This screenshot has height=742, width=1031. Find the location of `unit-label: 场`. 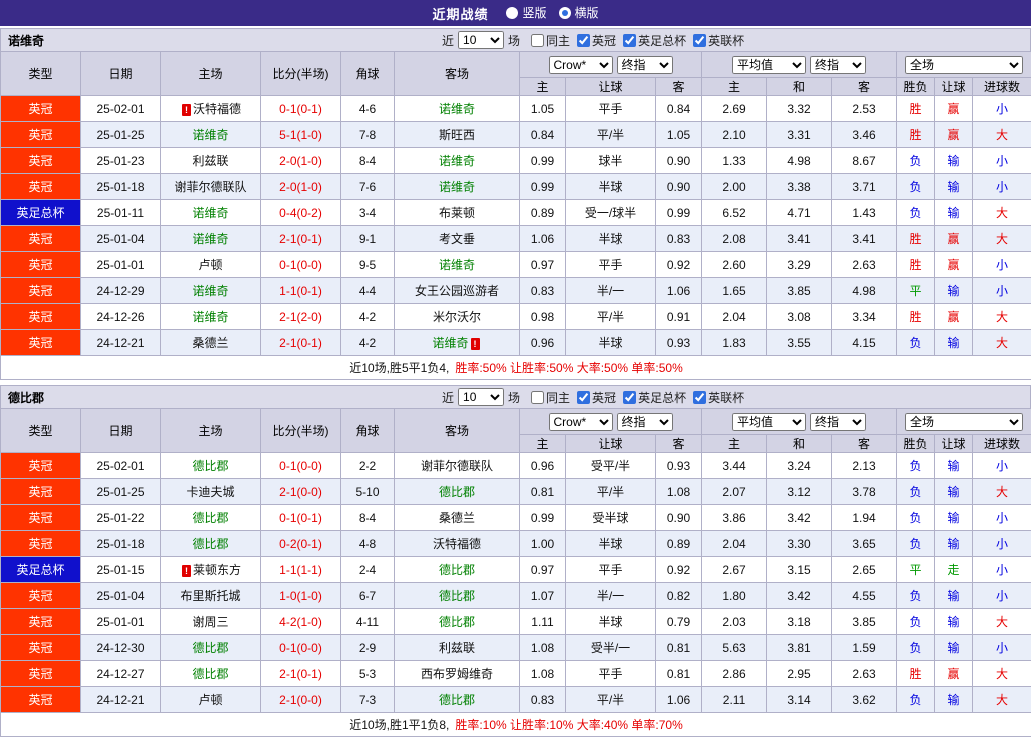

unit-label: 场 is located at coordinates (514, 40).